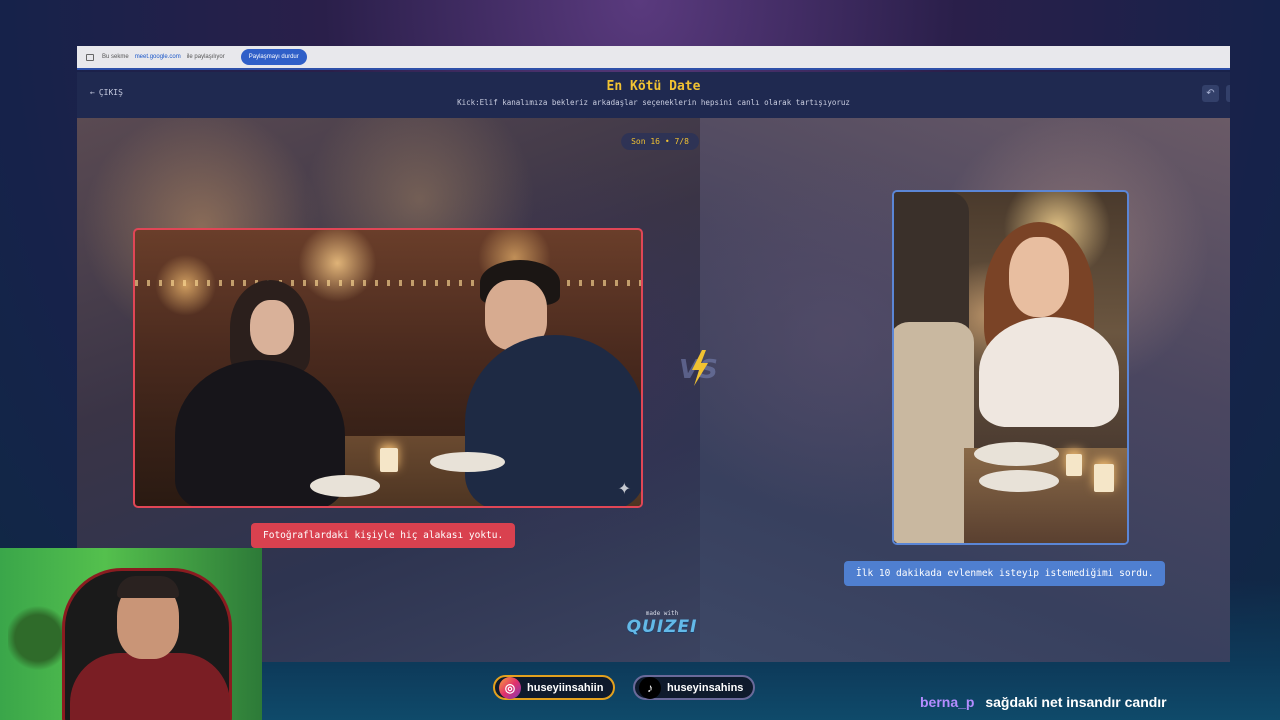  I want to click on instagram-icon: ◎, so click(510, 687).